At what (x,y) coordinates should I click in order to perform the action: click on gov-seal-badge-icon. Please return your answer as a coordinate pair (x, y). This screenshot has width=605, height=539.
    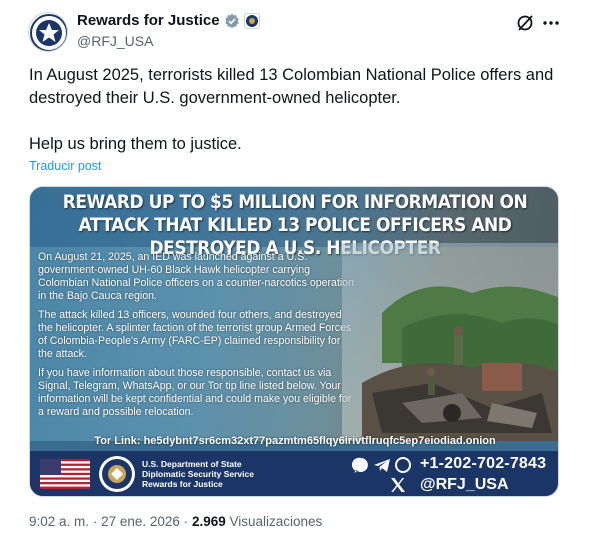
    Looking at the image, I should click on (251, 20).